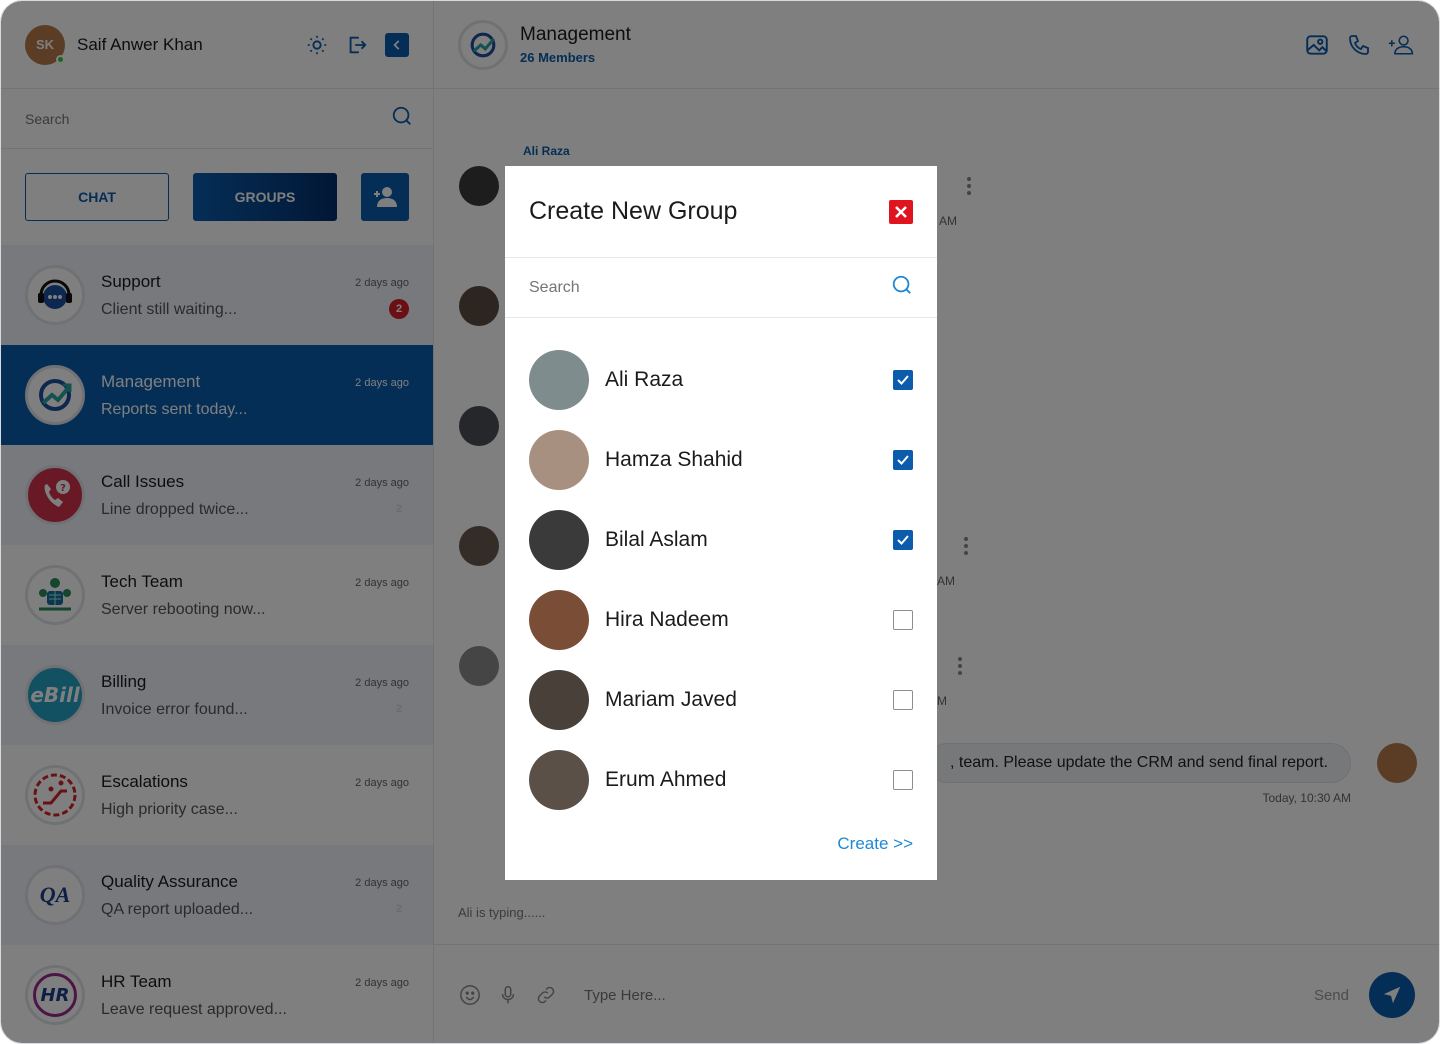 The width and height of the screenshot is (1440, 1044). I want to click on create-group-link: Create >>, so click(875, 844).